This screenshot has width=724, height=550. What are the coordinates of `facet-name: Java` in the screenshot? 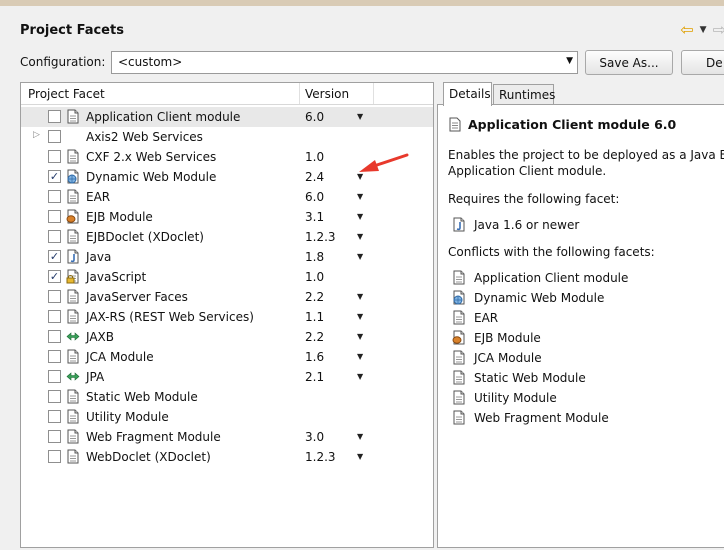 It's located at (99, 257).